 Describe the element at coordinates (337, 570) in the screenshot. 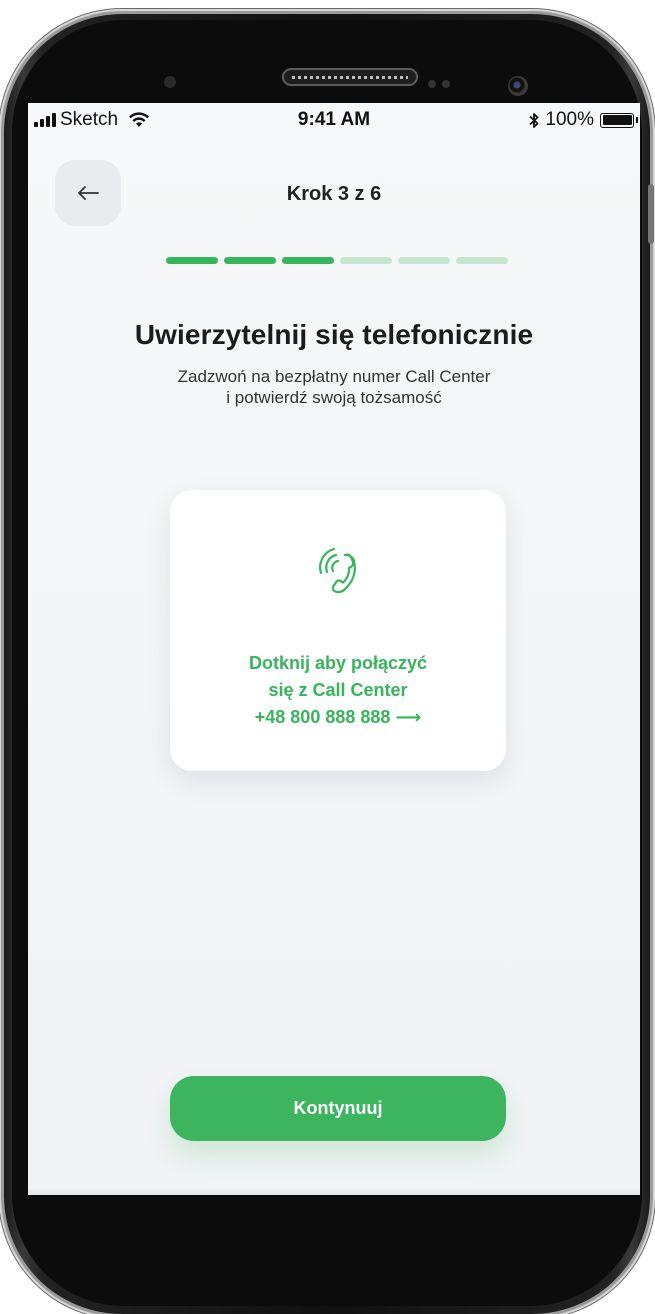

I see `phone-call-icon` at that location.